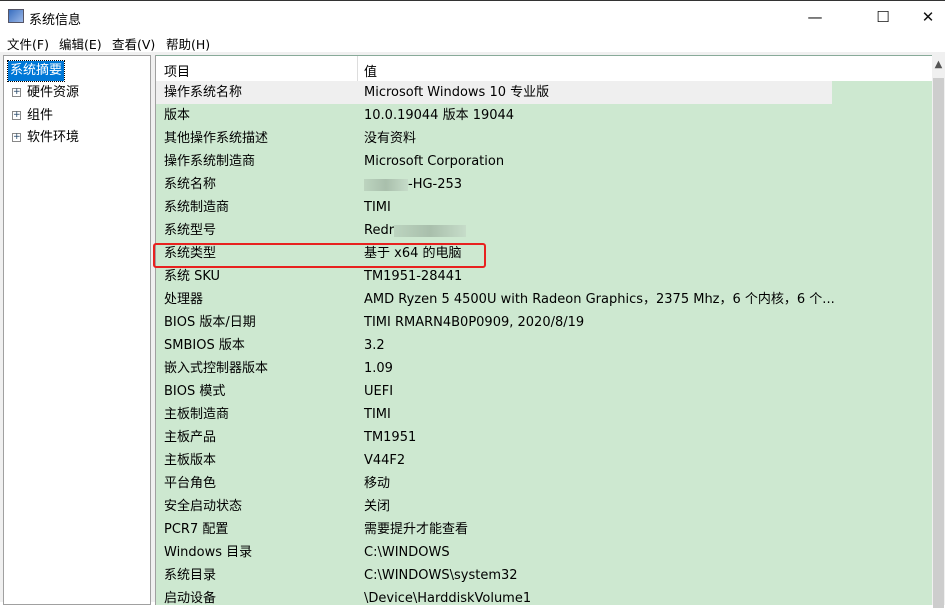  I want to click on table-row: 主板版本 V44F2, so click(544, 460).